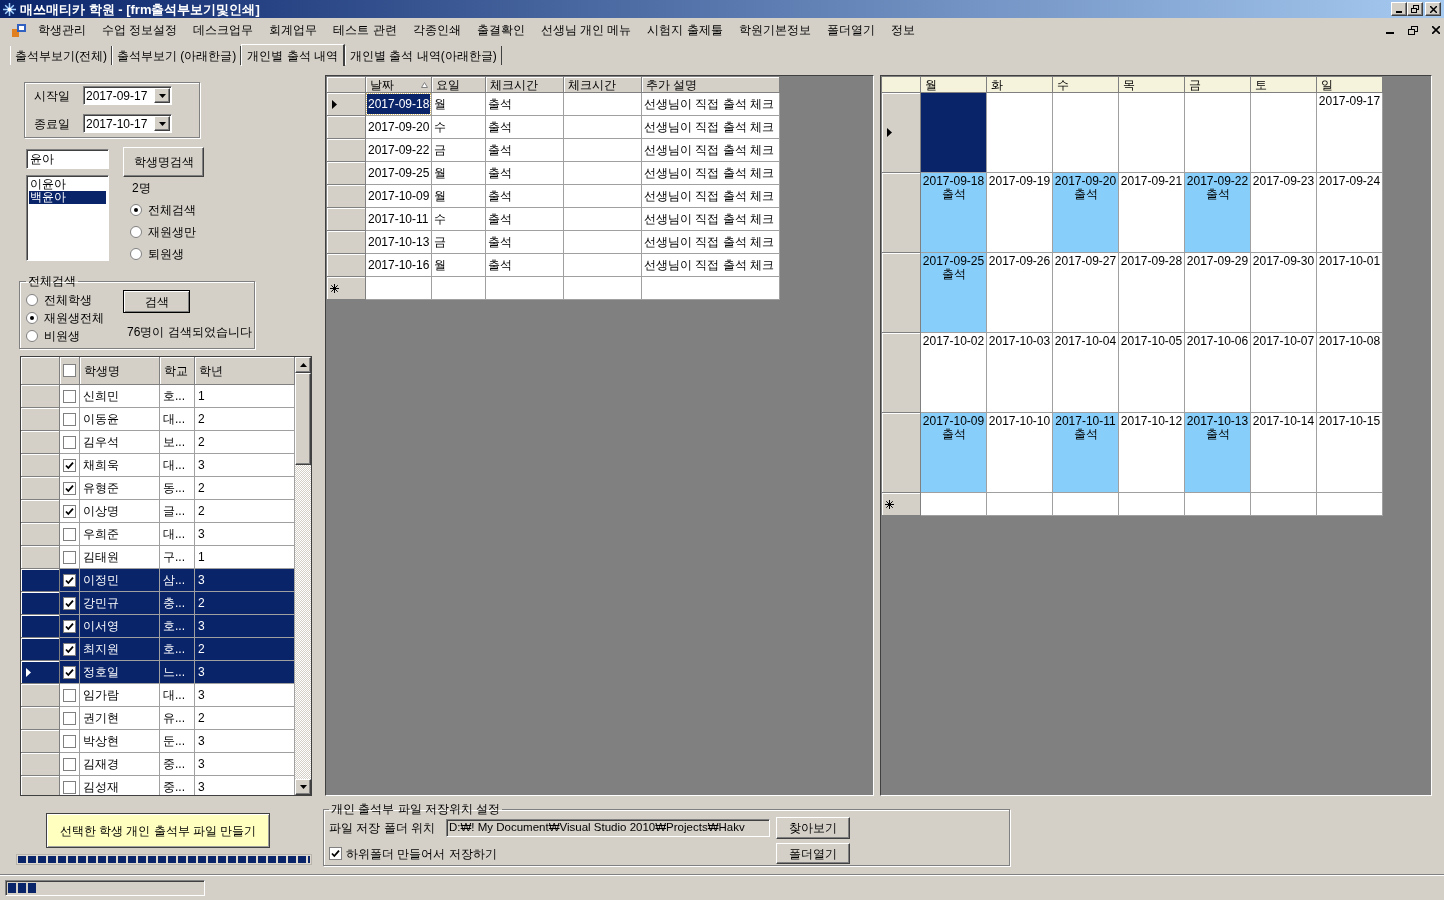  I want to click on minimize-button, so click(1399, 9).